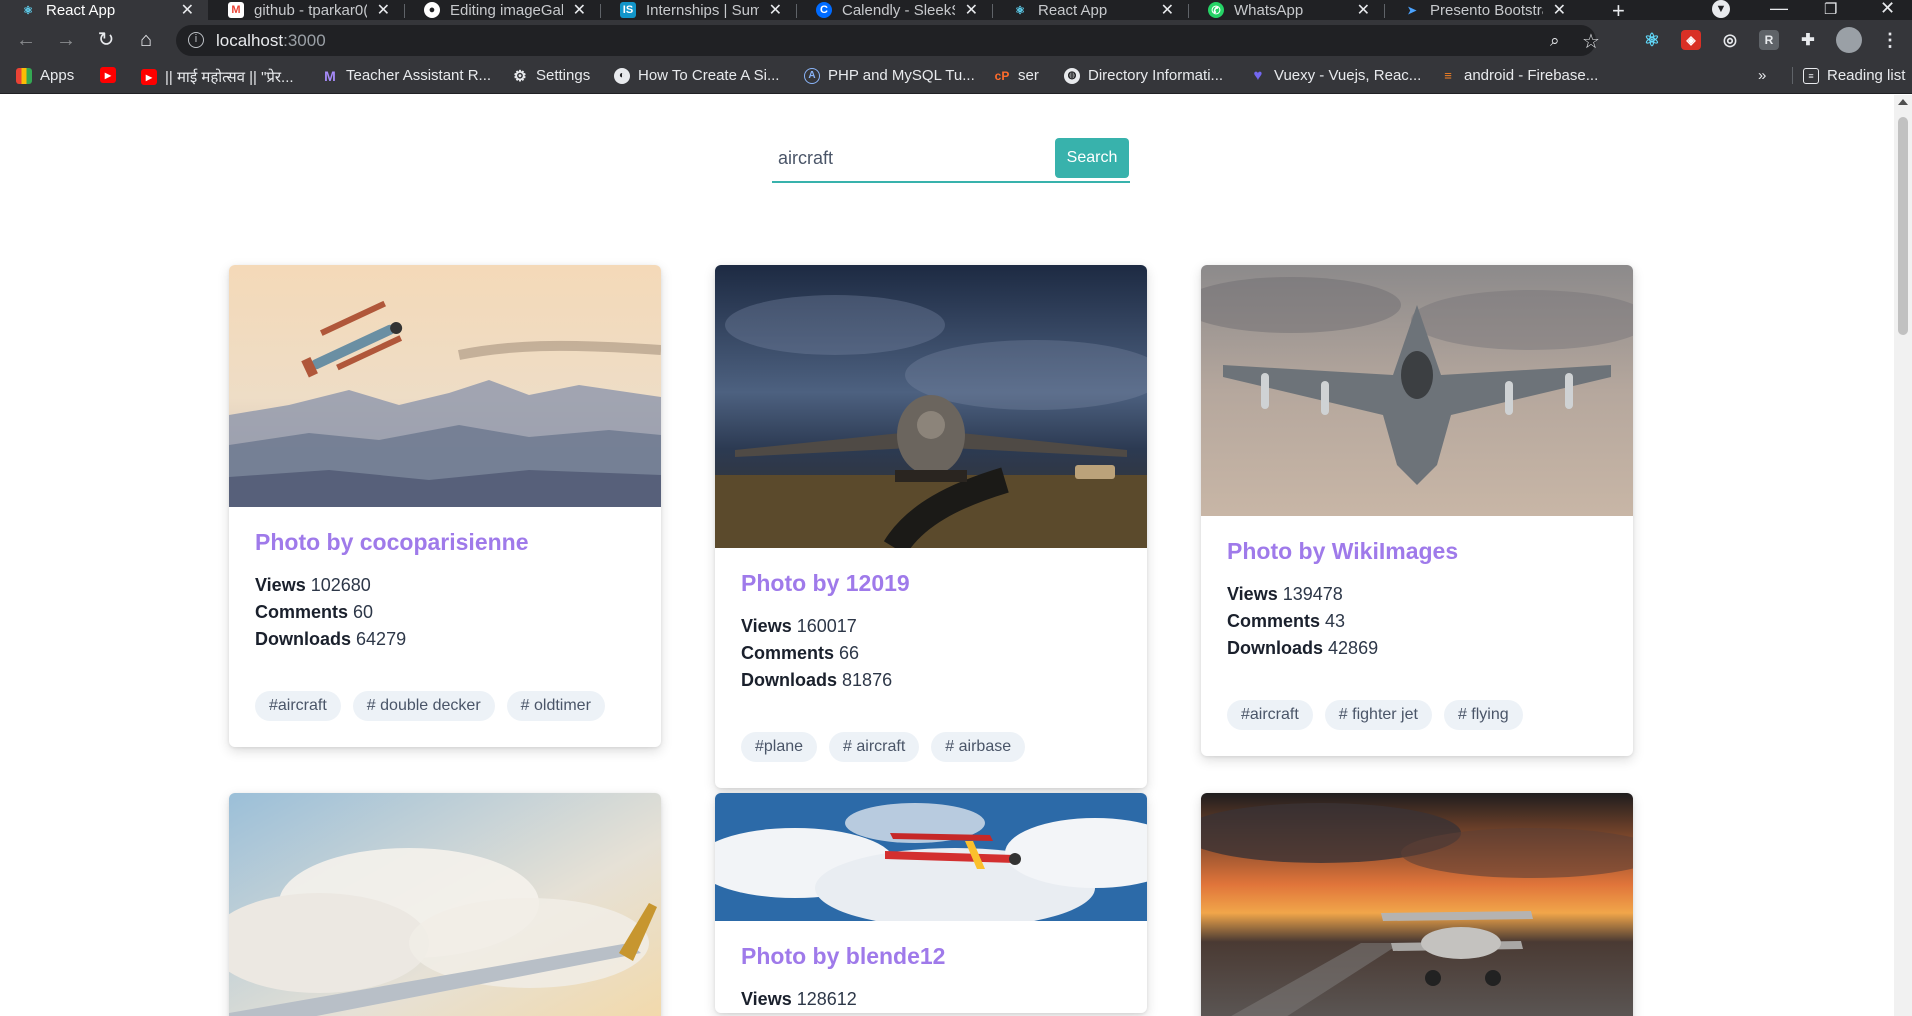 The width and height of the screenshot is (1912, 1016). I want to click on home-icon: ⌂, so click(146, 40).